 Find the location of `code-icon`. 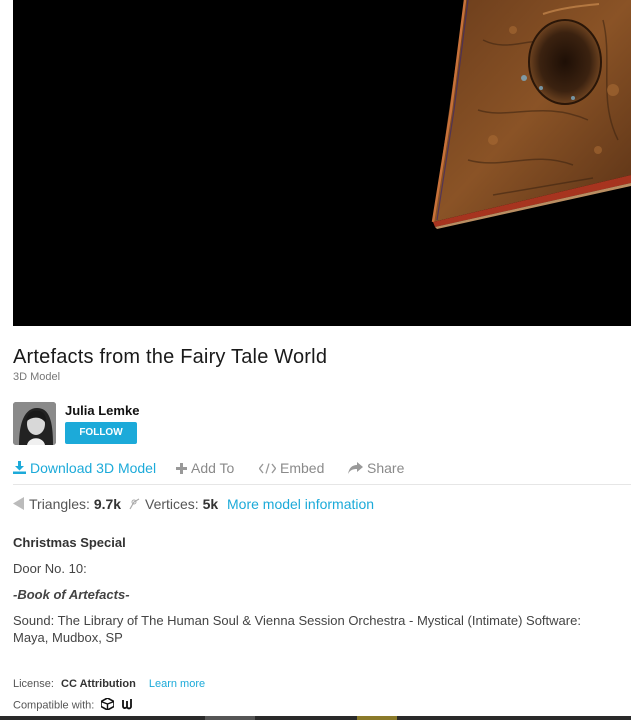

code-icon is located at coordinates (267, 469).